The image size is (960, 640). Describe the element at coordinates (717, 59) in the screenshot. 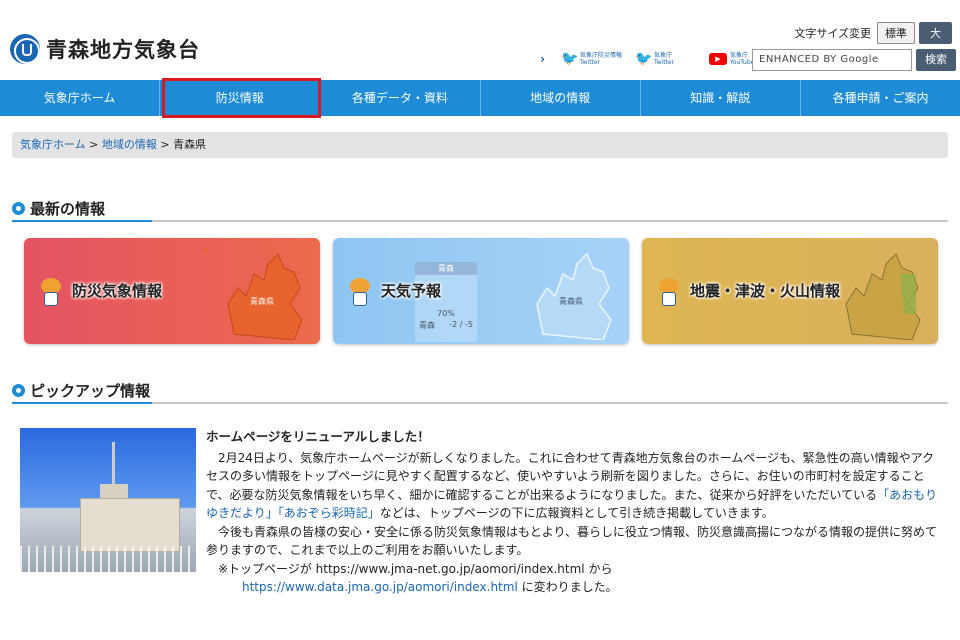

I see `youtube-play-icon: ▶` at that location.